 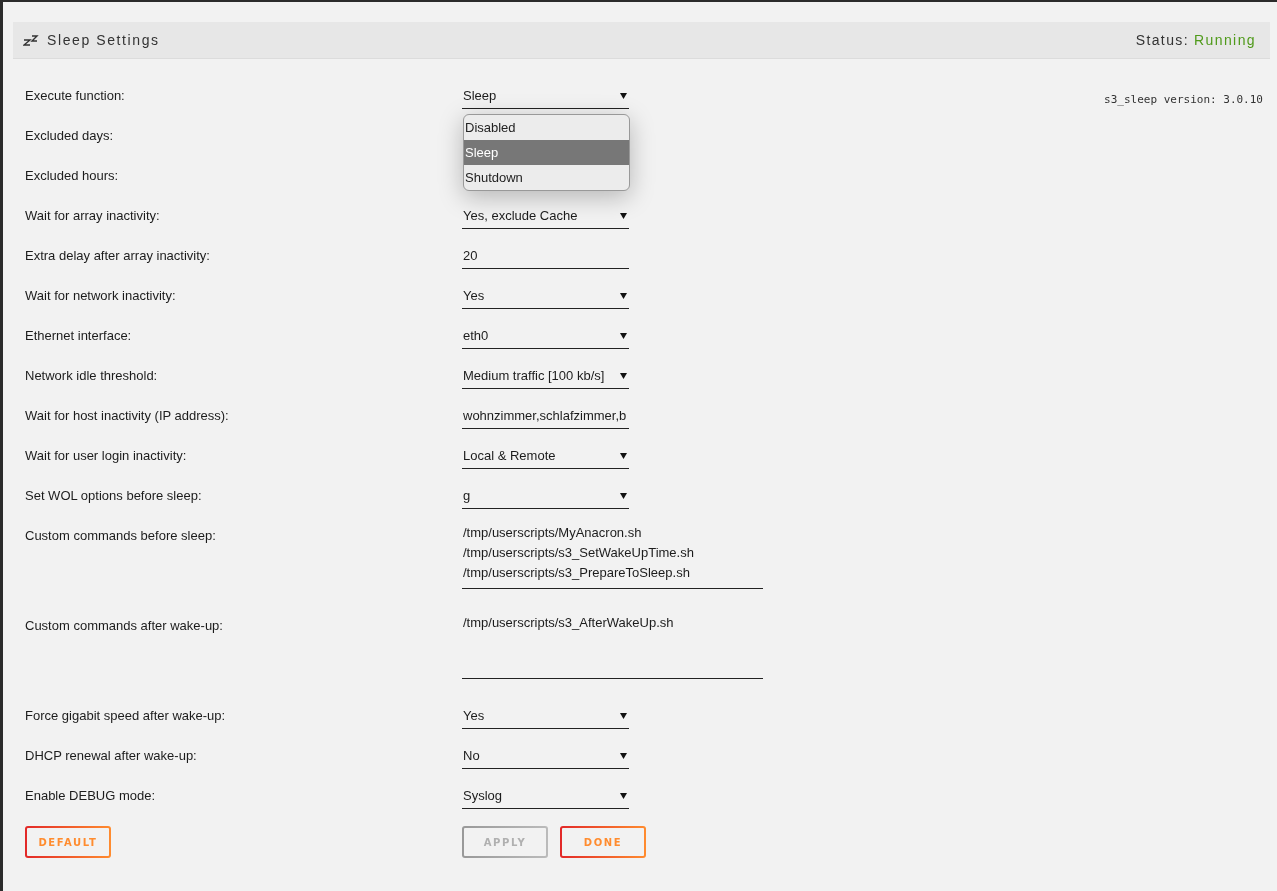 What do you see at coordinates (70, 135) in the screenshot?
I see `field-label: Excluded days:` at bounding box center [70, 135].